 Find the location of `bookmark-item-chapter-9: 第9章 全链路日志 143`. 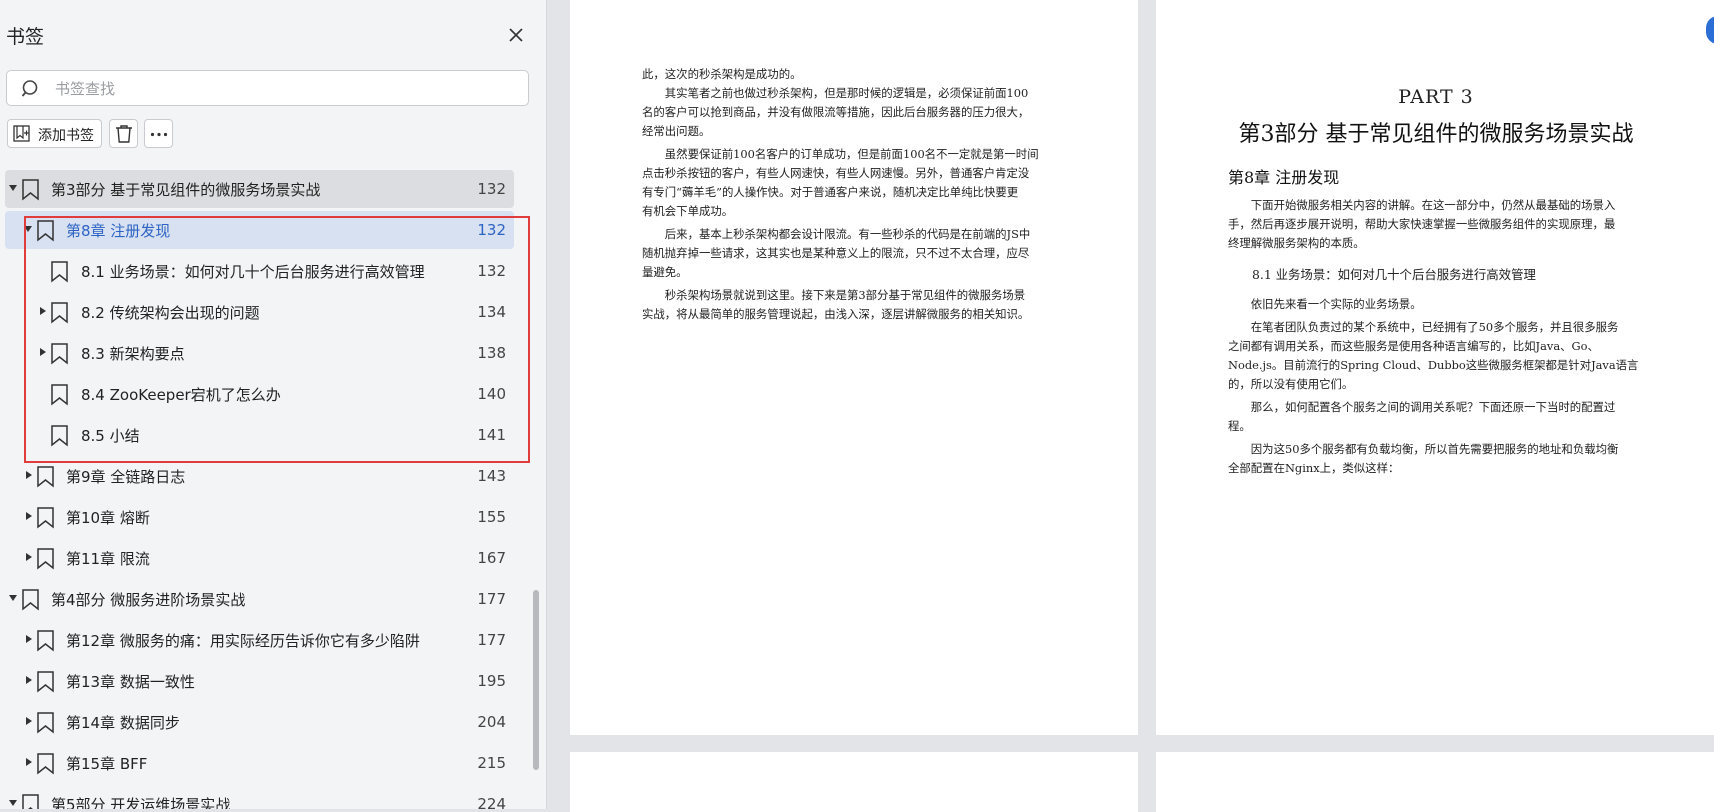

bookmark-item-chapter-9: 第9章 全链路日志 143 is located at coordinates (259, 476).